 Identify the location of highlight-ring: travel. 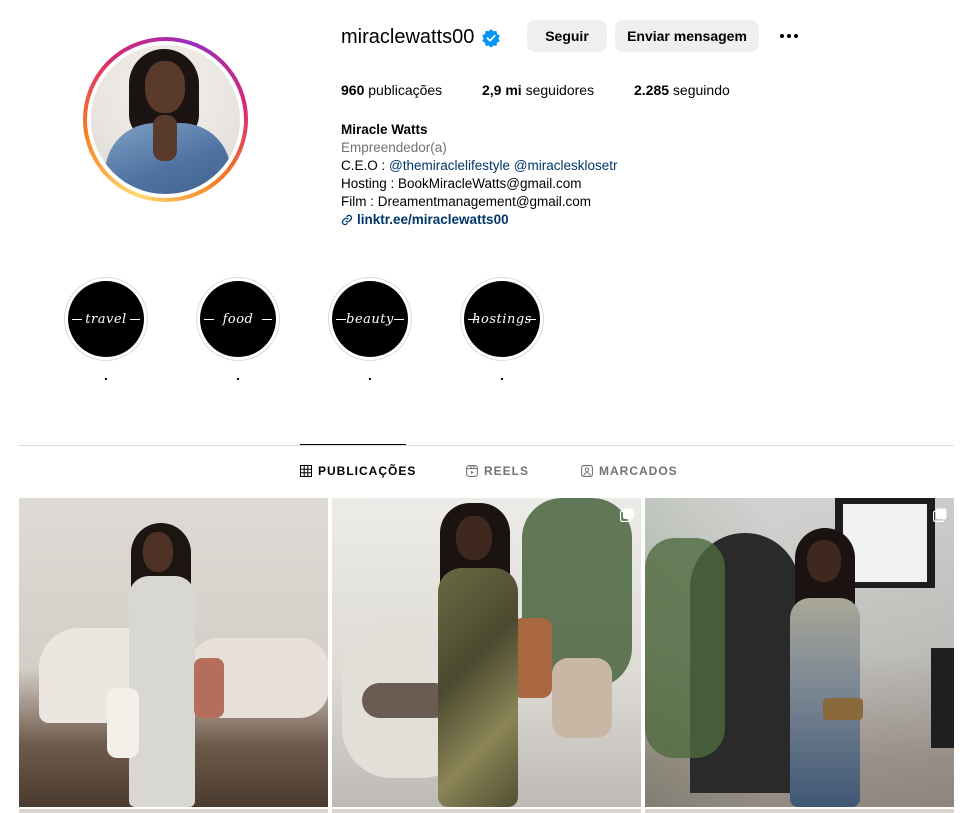
(106, 319).